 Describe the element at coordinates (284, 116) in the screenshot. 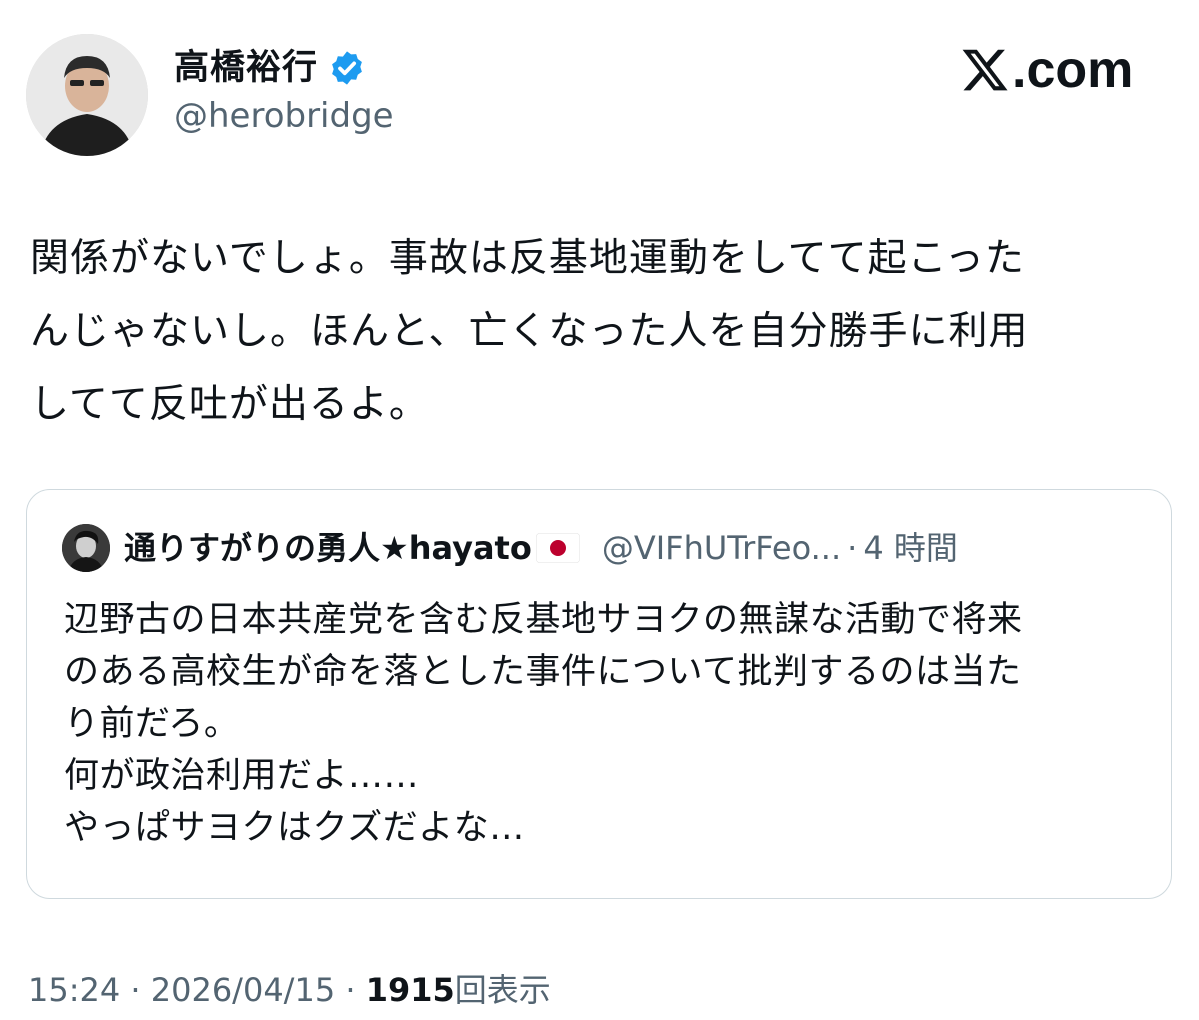

I see `author-handle: @herobridge` at that location.